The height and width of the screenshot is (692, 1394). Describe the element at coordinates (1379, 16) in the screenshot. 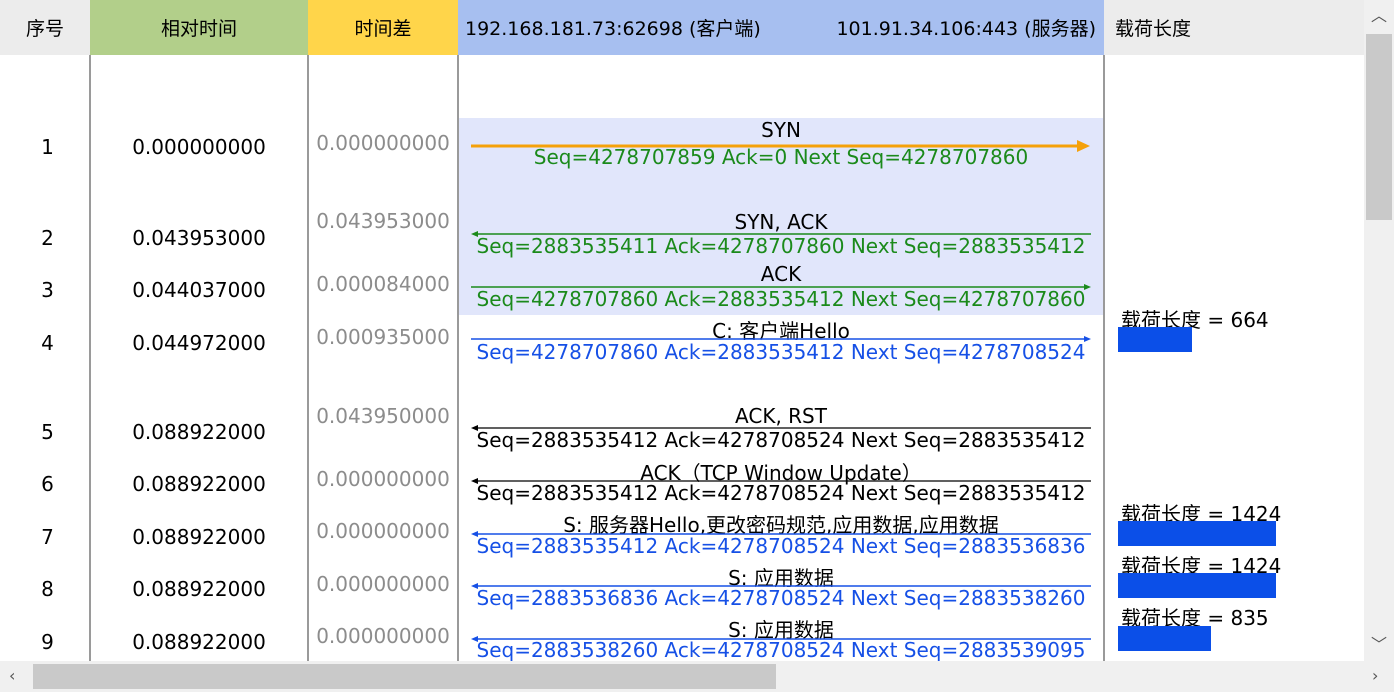

I see `scroll-up-icon: ︿` at that location.